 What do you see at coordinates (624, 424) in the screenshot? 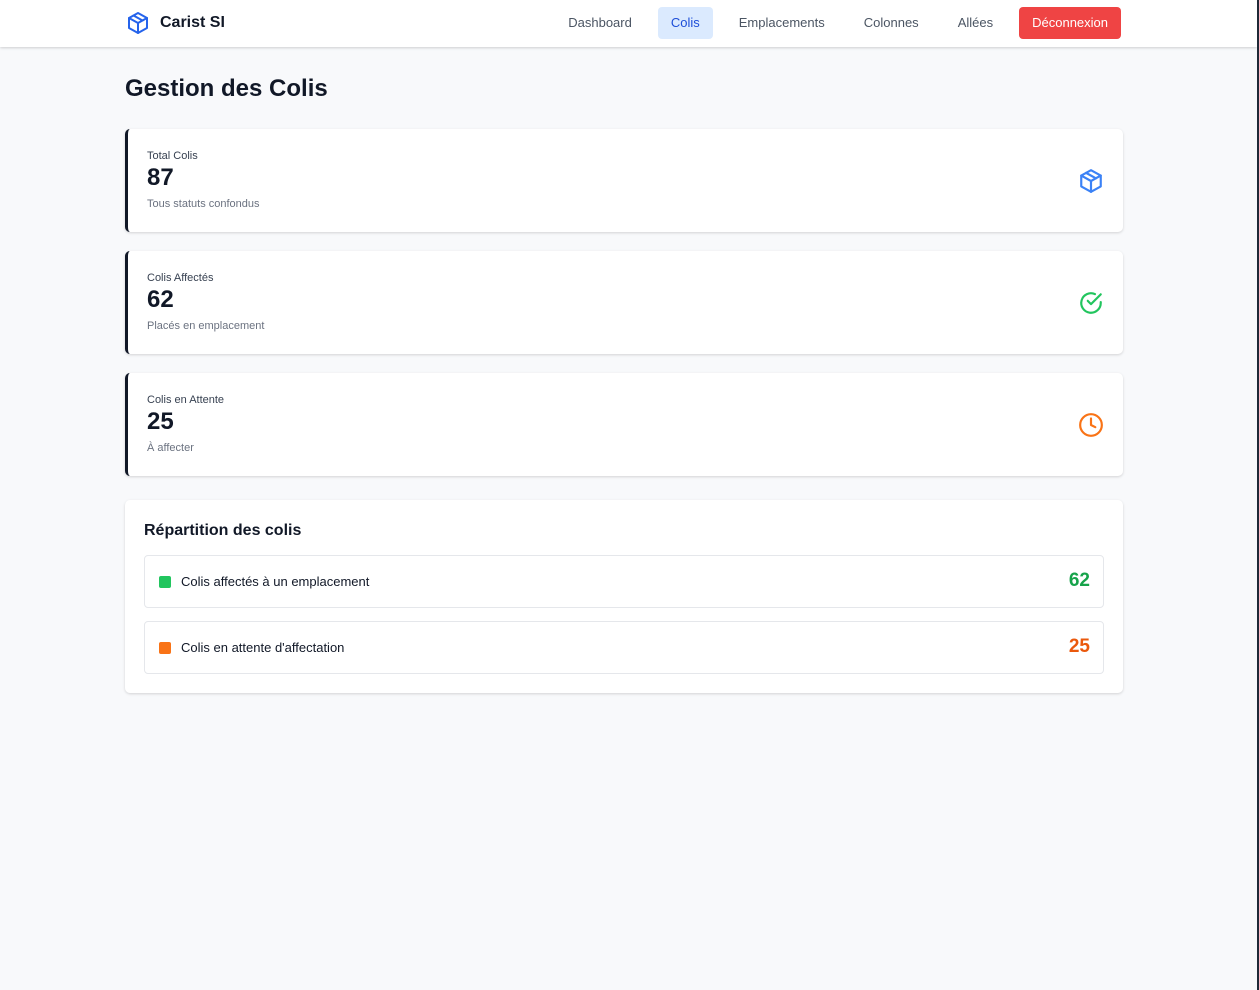
I see `stat-card-attente: Colis en Attente 25 À affecter` at bounding box center [624, 424].